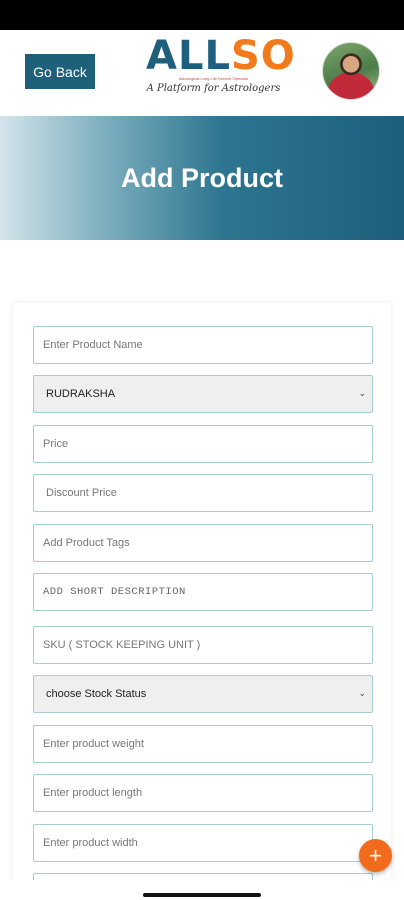 The width and height of the screenshot is (404, 900). What do you see at coordinates (203, 645) in the screenshot?
I see `sku-input: SKU ( STOCK KEEPING UNIT )` at bounding box center [203, 645].